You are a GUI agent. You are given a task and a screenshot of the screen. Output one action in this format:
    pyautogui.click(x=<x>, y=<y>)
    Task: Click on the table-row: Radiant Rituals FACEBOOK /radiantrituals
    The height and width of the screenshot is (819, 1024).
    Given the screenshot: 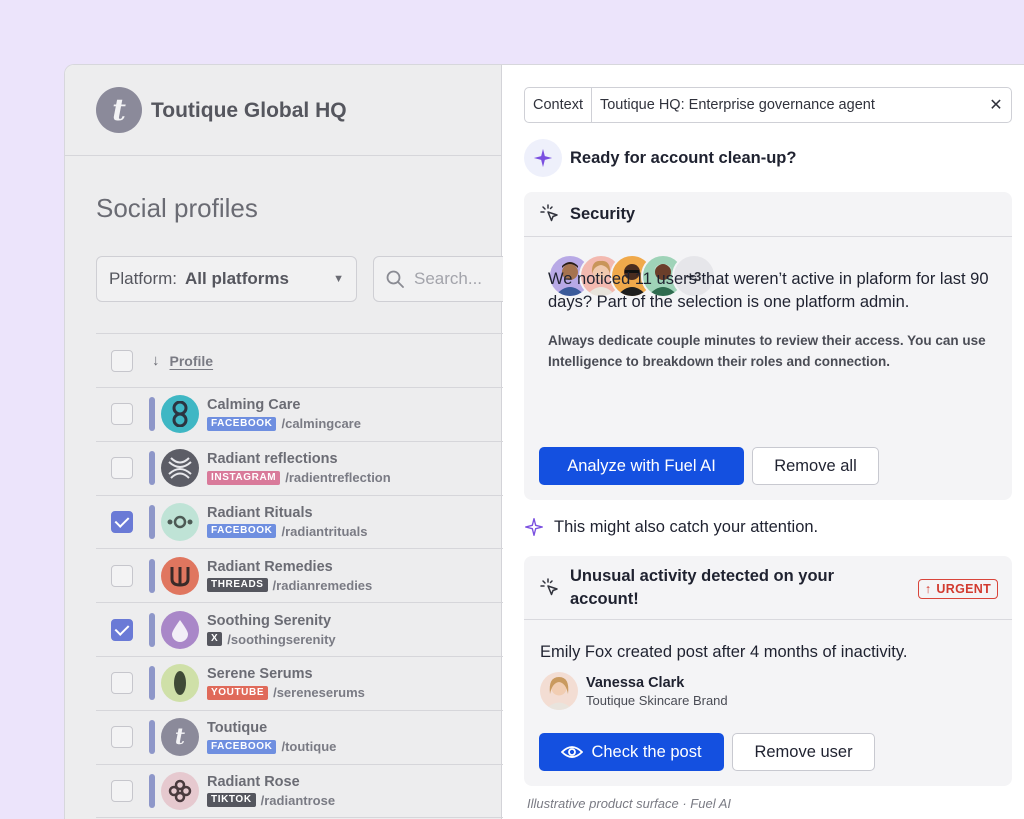 What is the action you would take?
    pyautogui.click(x=306, y=523)
    